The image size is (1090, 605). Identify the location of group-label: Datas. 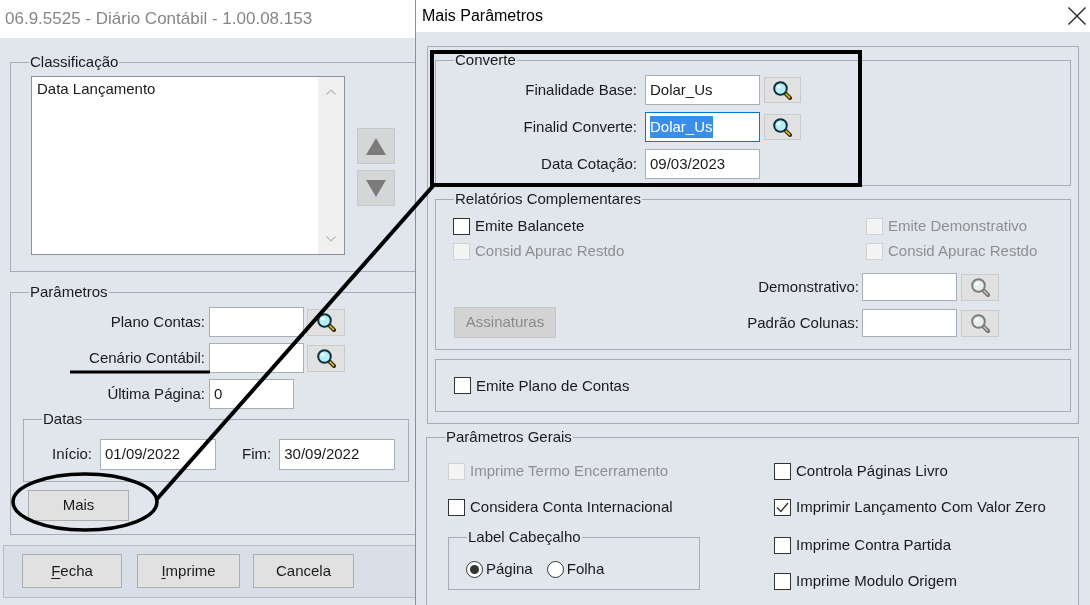
(63, 419).